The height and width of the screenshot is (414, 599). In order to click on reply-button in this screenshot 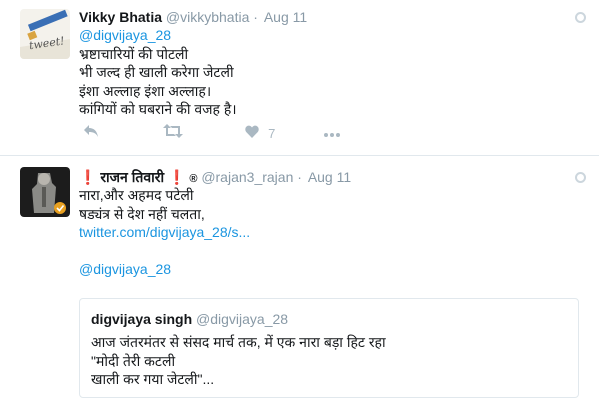, I will do `click(91, 134)`.